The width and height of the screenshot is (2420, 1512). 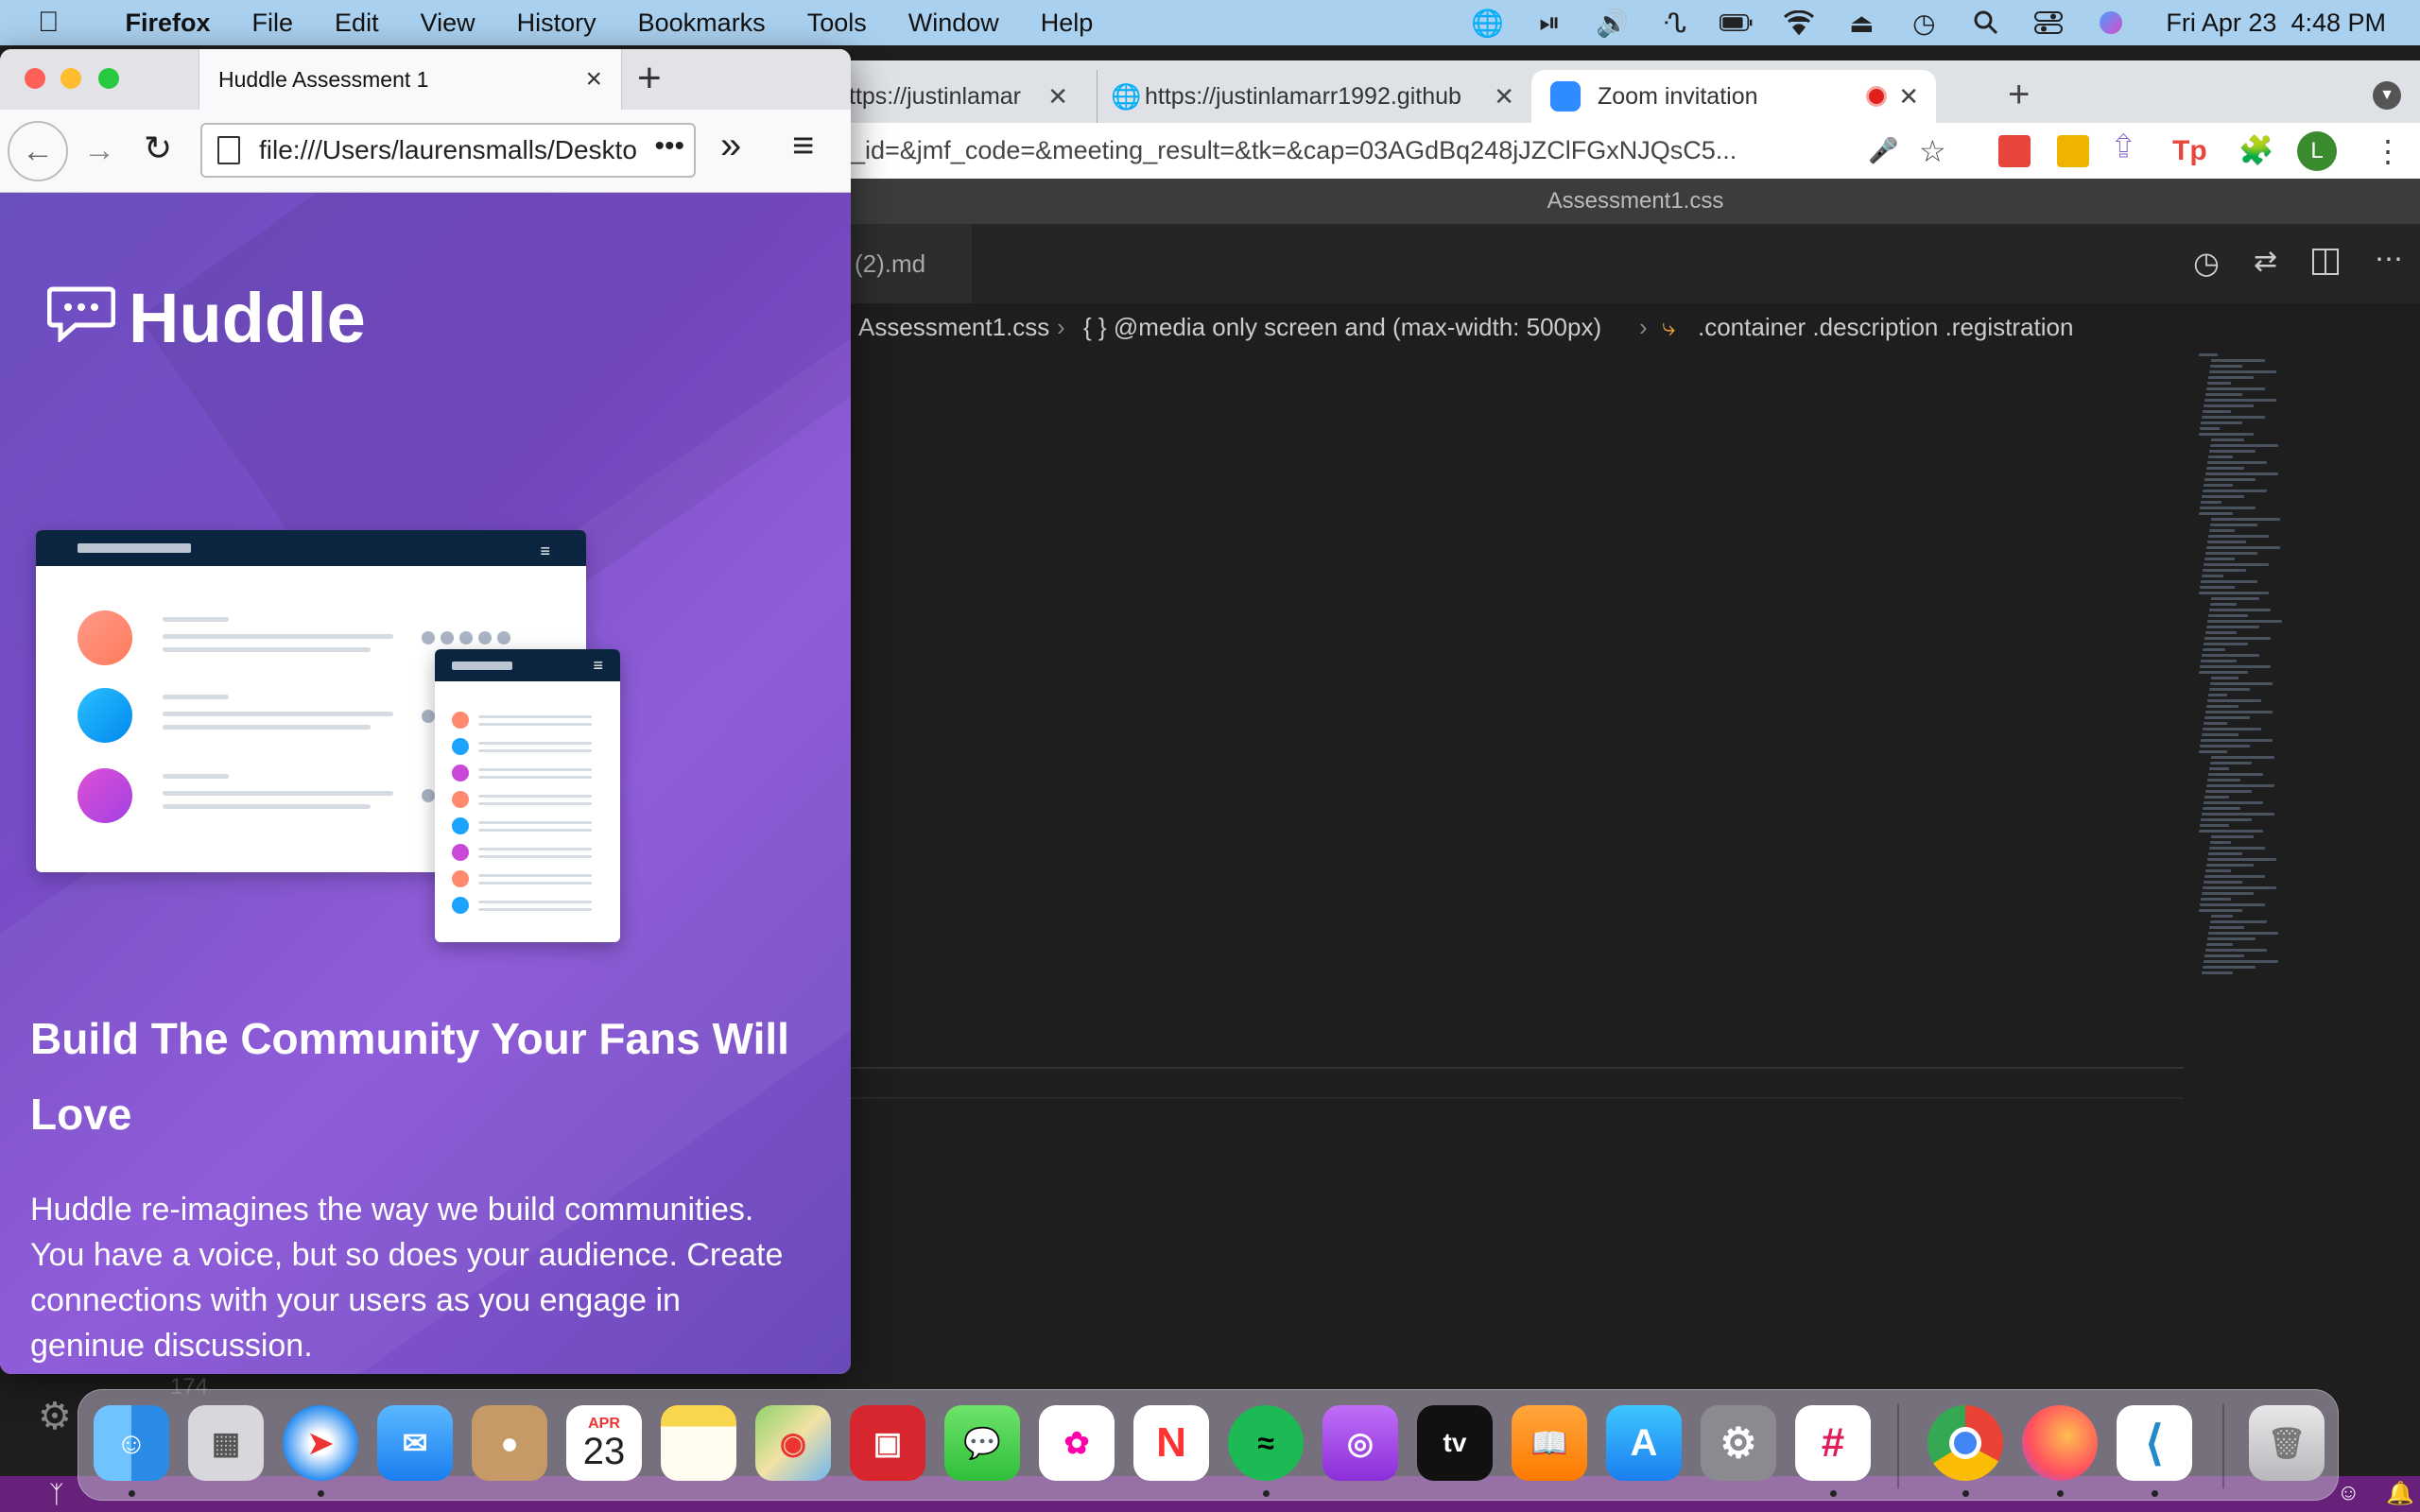 I want to click on puzzle-icon: 🧩, so click(x=2255, y=150).